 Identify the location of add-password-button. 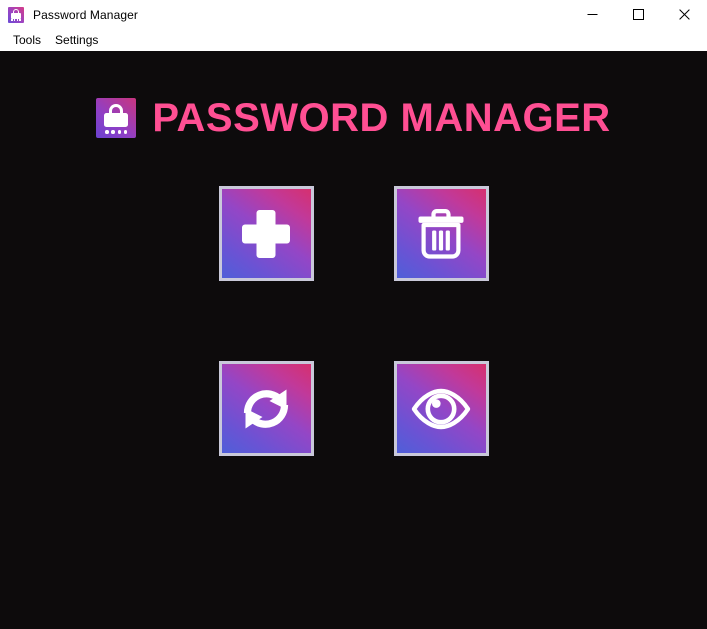
(266, 233).